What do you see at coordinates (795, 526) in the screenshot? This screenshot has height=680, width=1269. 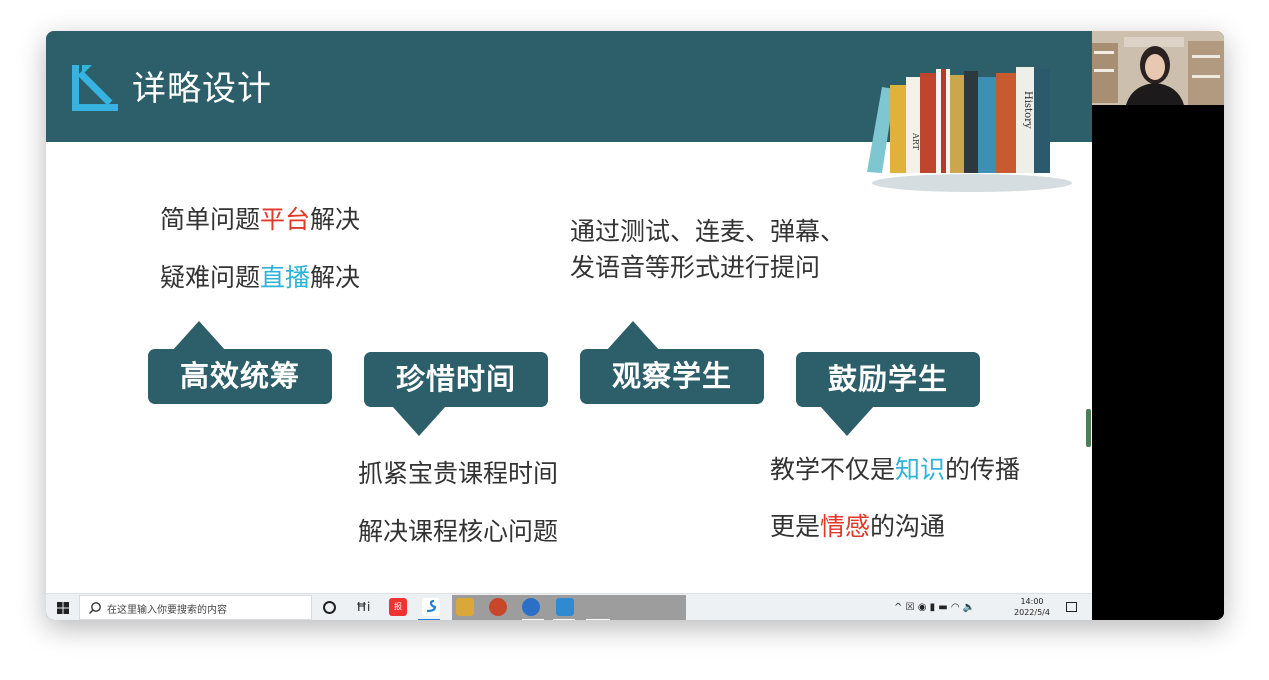 I see `text-part: 更是` at bounding box center [795, 526].